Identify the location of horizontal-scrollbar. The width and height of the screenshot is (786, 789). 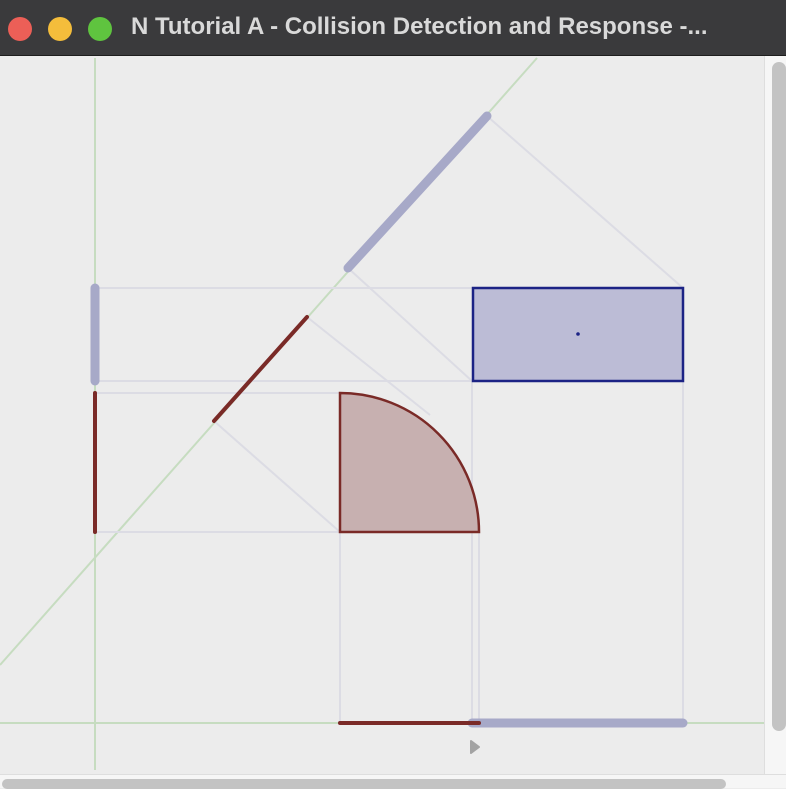
(393, 781).